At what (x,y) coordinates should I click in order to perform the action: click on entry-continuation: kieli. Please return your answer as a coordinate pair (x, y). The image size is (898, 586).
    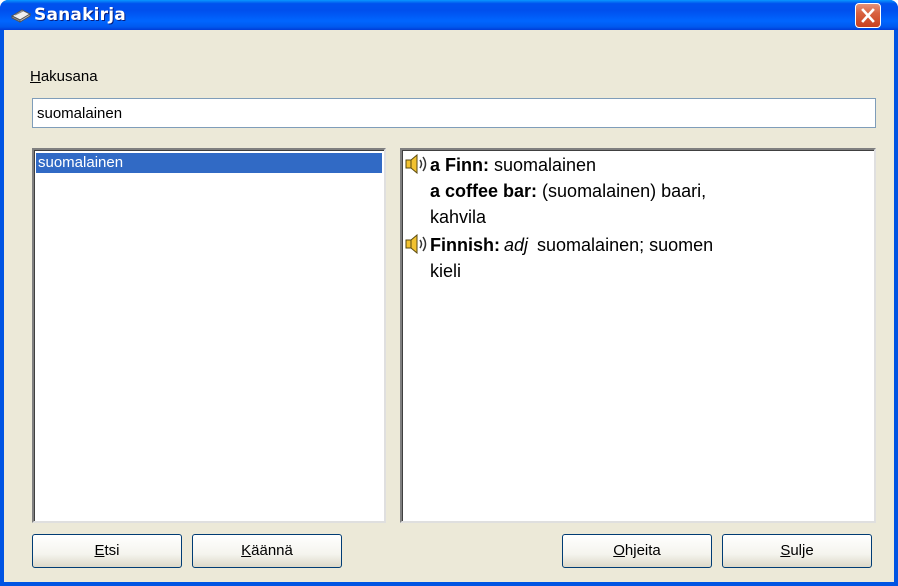
    Looking at the image, I should click on (446, 271).